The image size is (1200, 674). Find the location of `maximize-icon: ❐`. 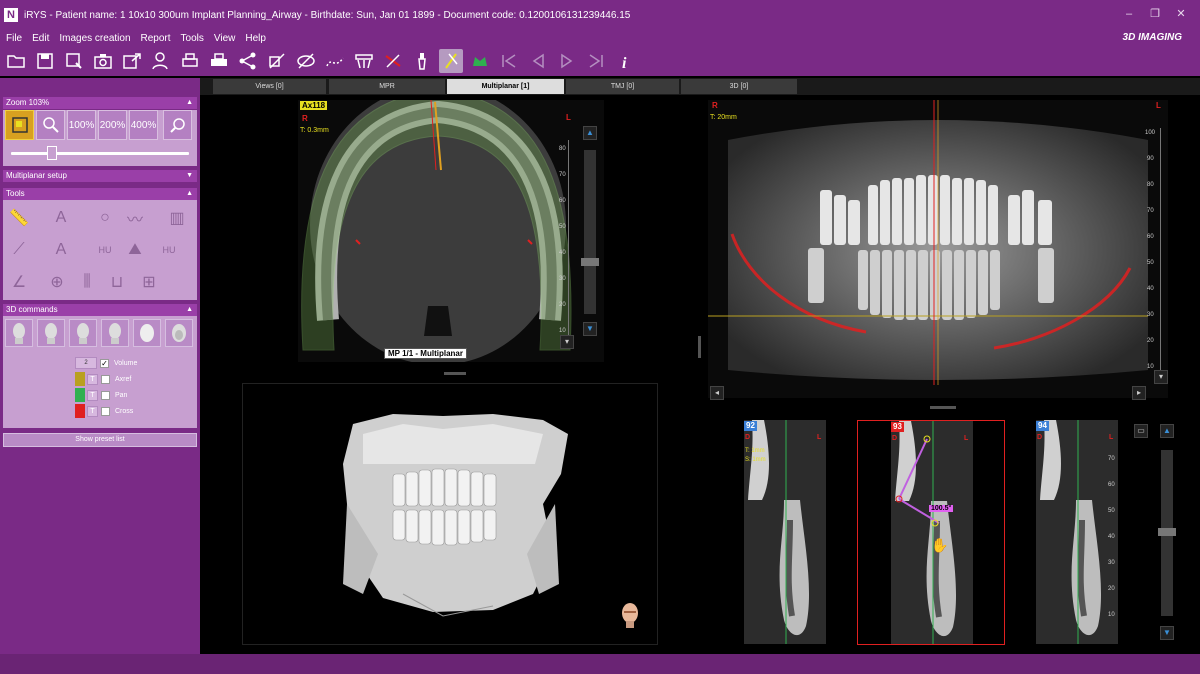

maximize-icon: ❐ is located at coordinates (1155, 14).